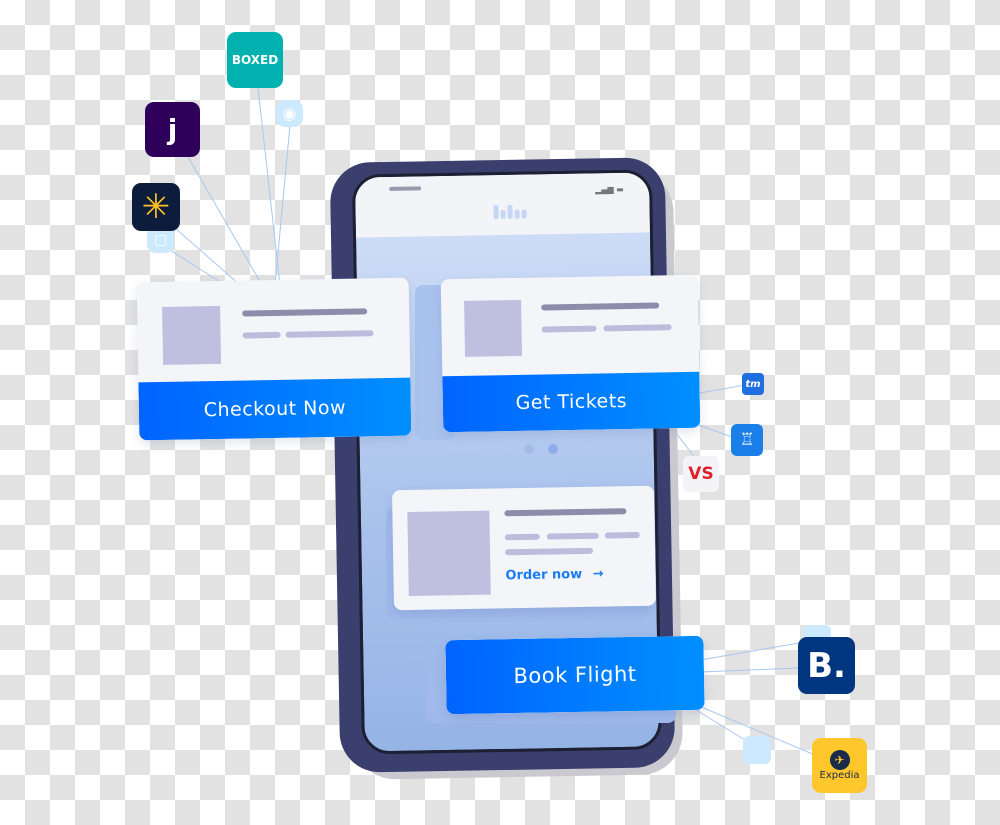 This screenshot has width=1000, height=825. I want to click on carousel-dot, so click(529, 449).